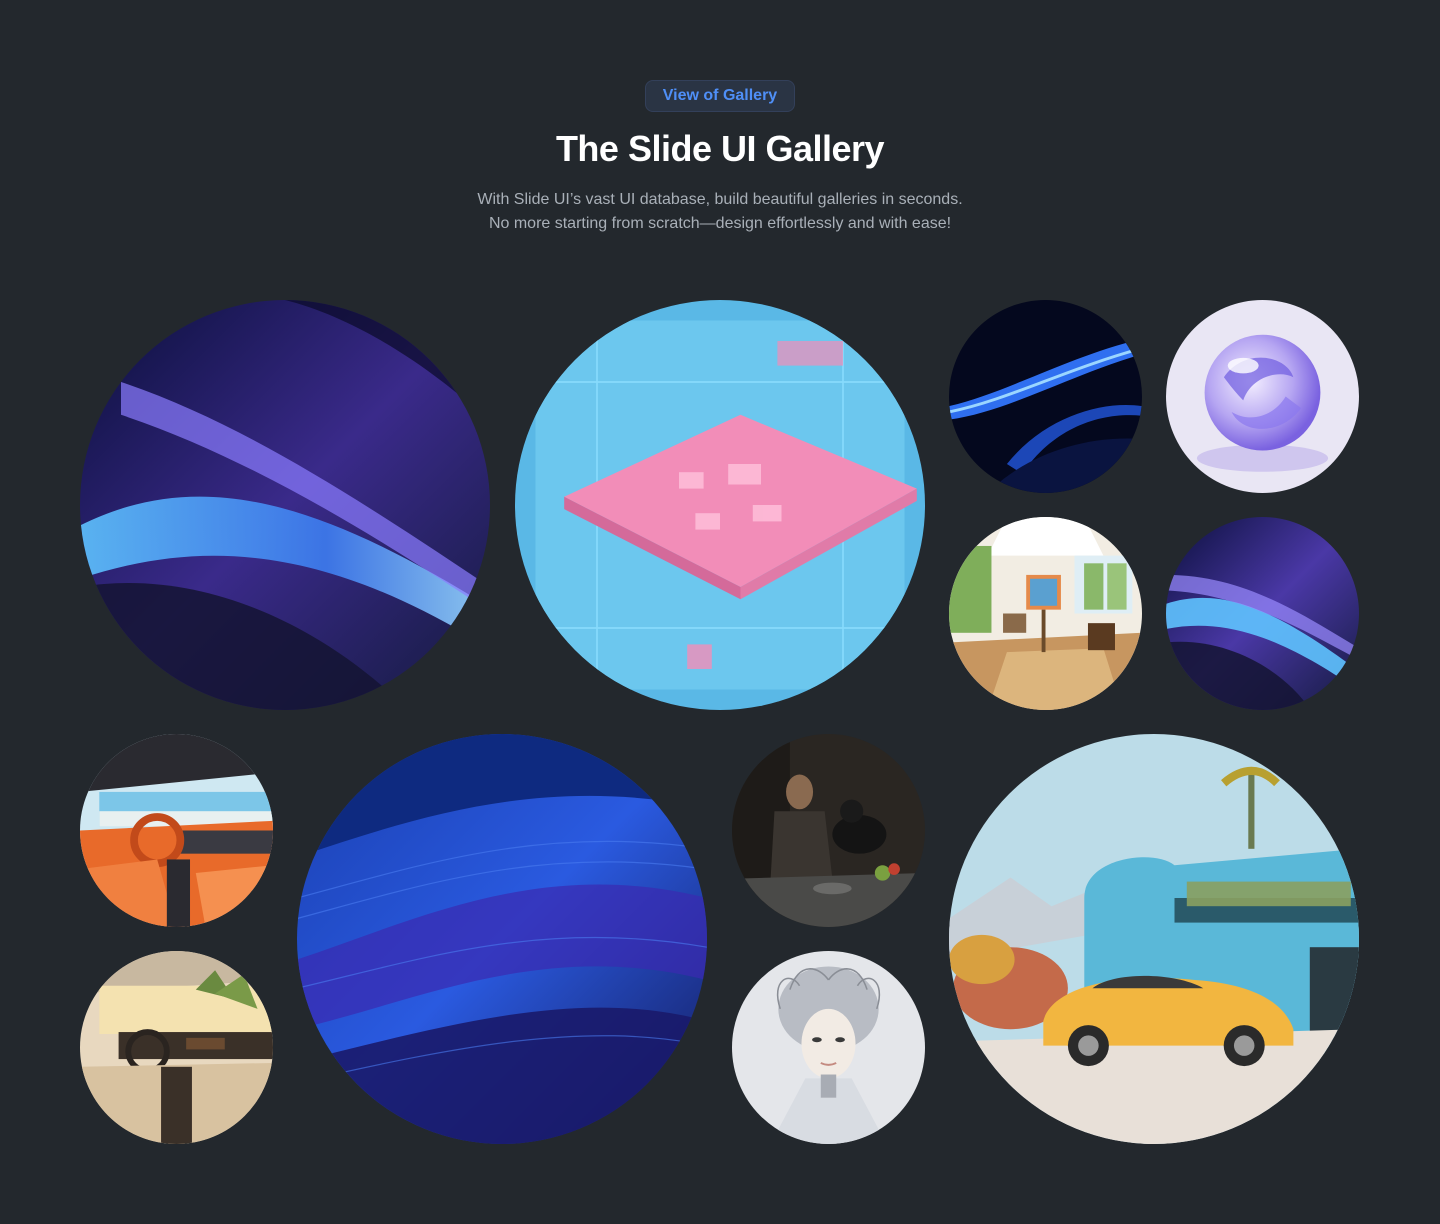 The width and height of the screenshot is (1440, 1224). I want to click on gallery-image-microchip, so click(720, 505).